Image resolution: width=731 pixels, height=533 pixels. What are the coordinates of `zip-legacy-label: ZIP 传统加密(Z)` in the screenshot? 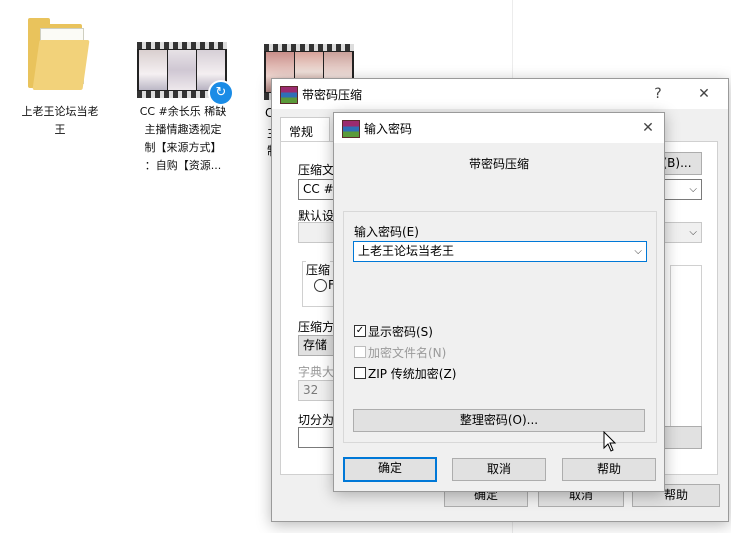 It's located at (412, 374).